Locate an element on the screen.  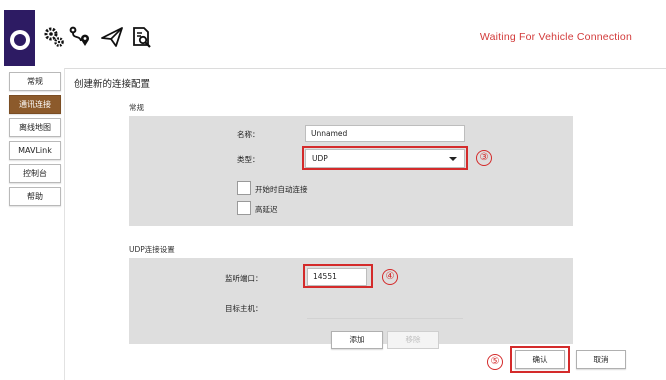
callout-4: ④ is located at coordinates (390, 277).